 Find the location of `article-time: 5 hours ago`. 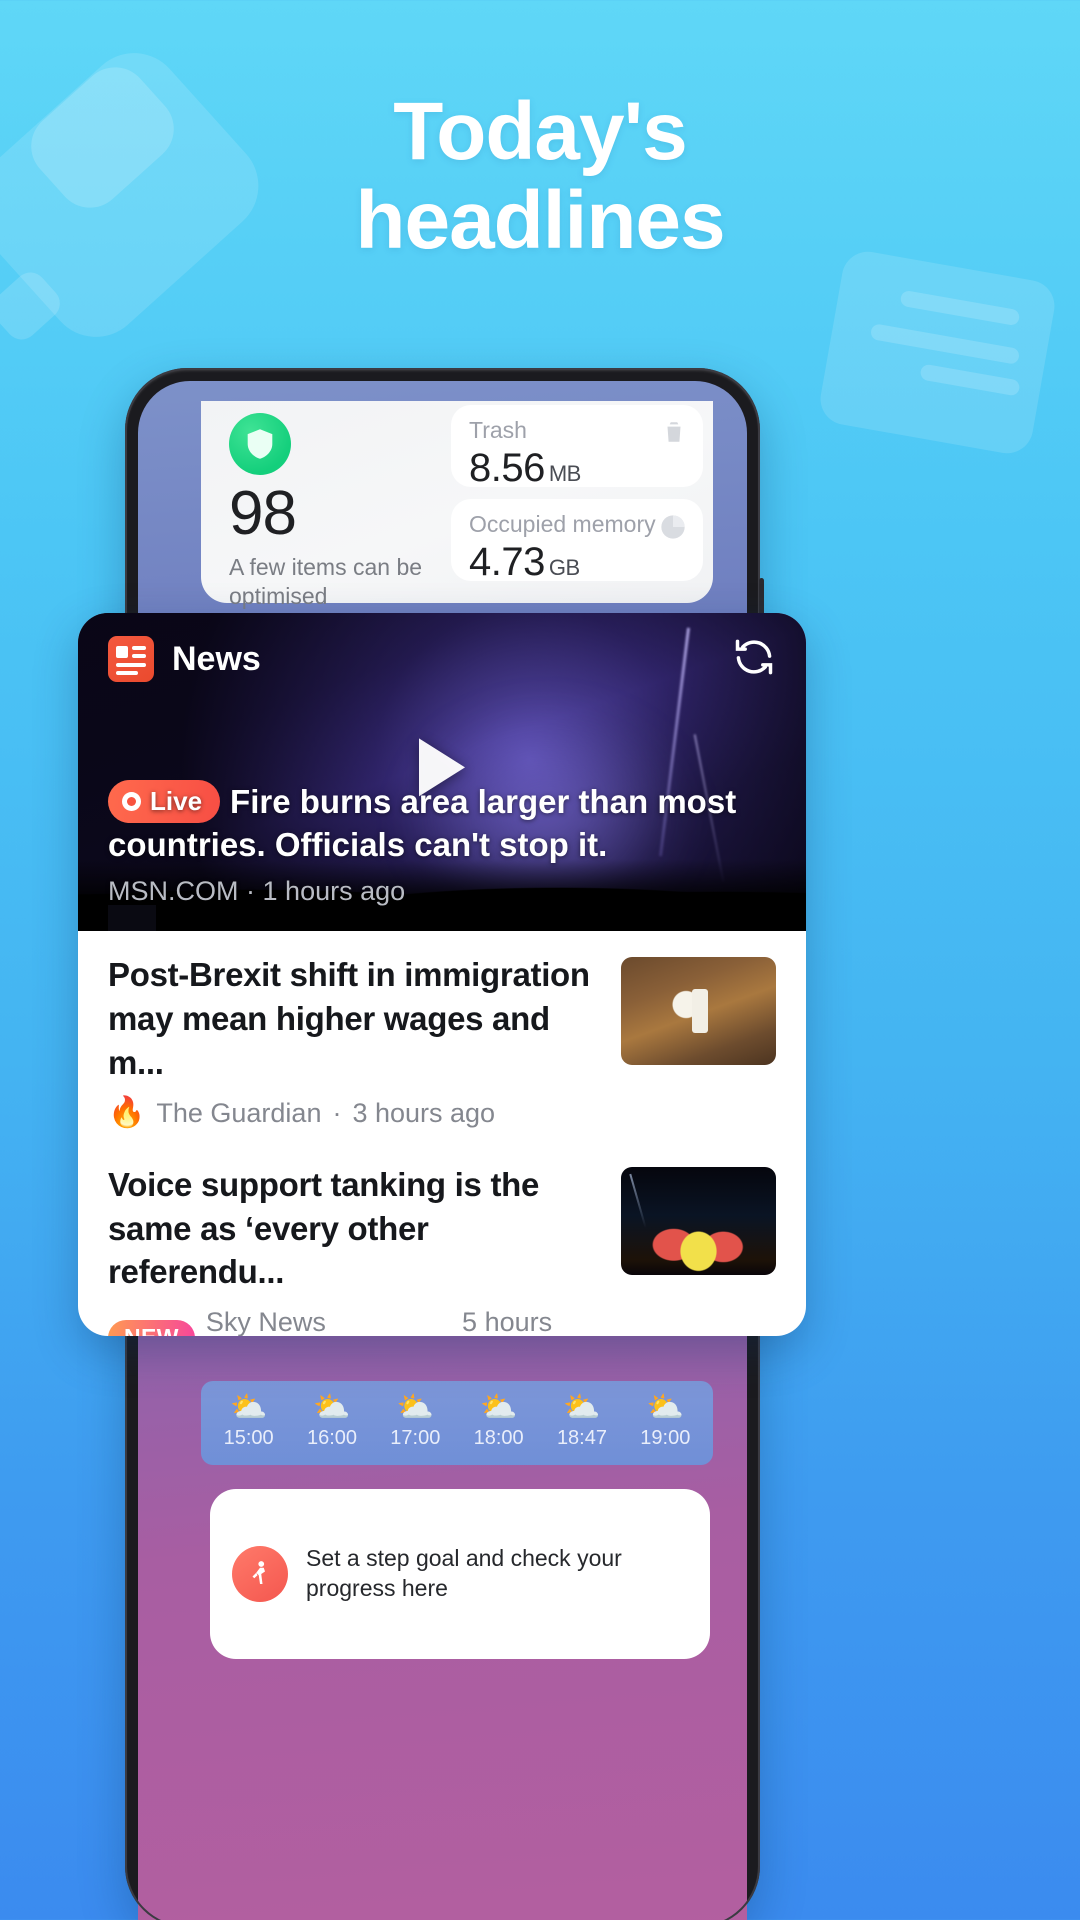

article-time: 5 hours ago is located at coordinates (507, 1321).